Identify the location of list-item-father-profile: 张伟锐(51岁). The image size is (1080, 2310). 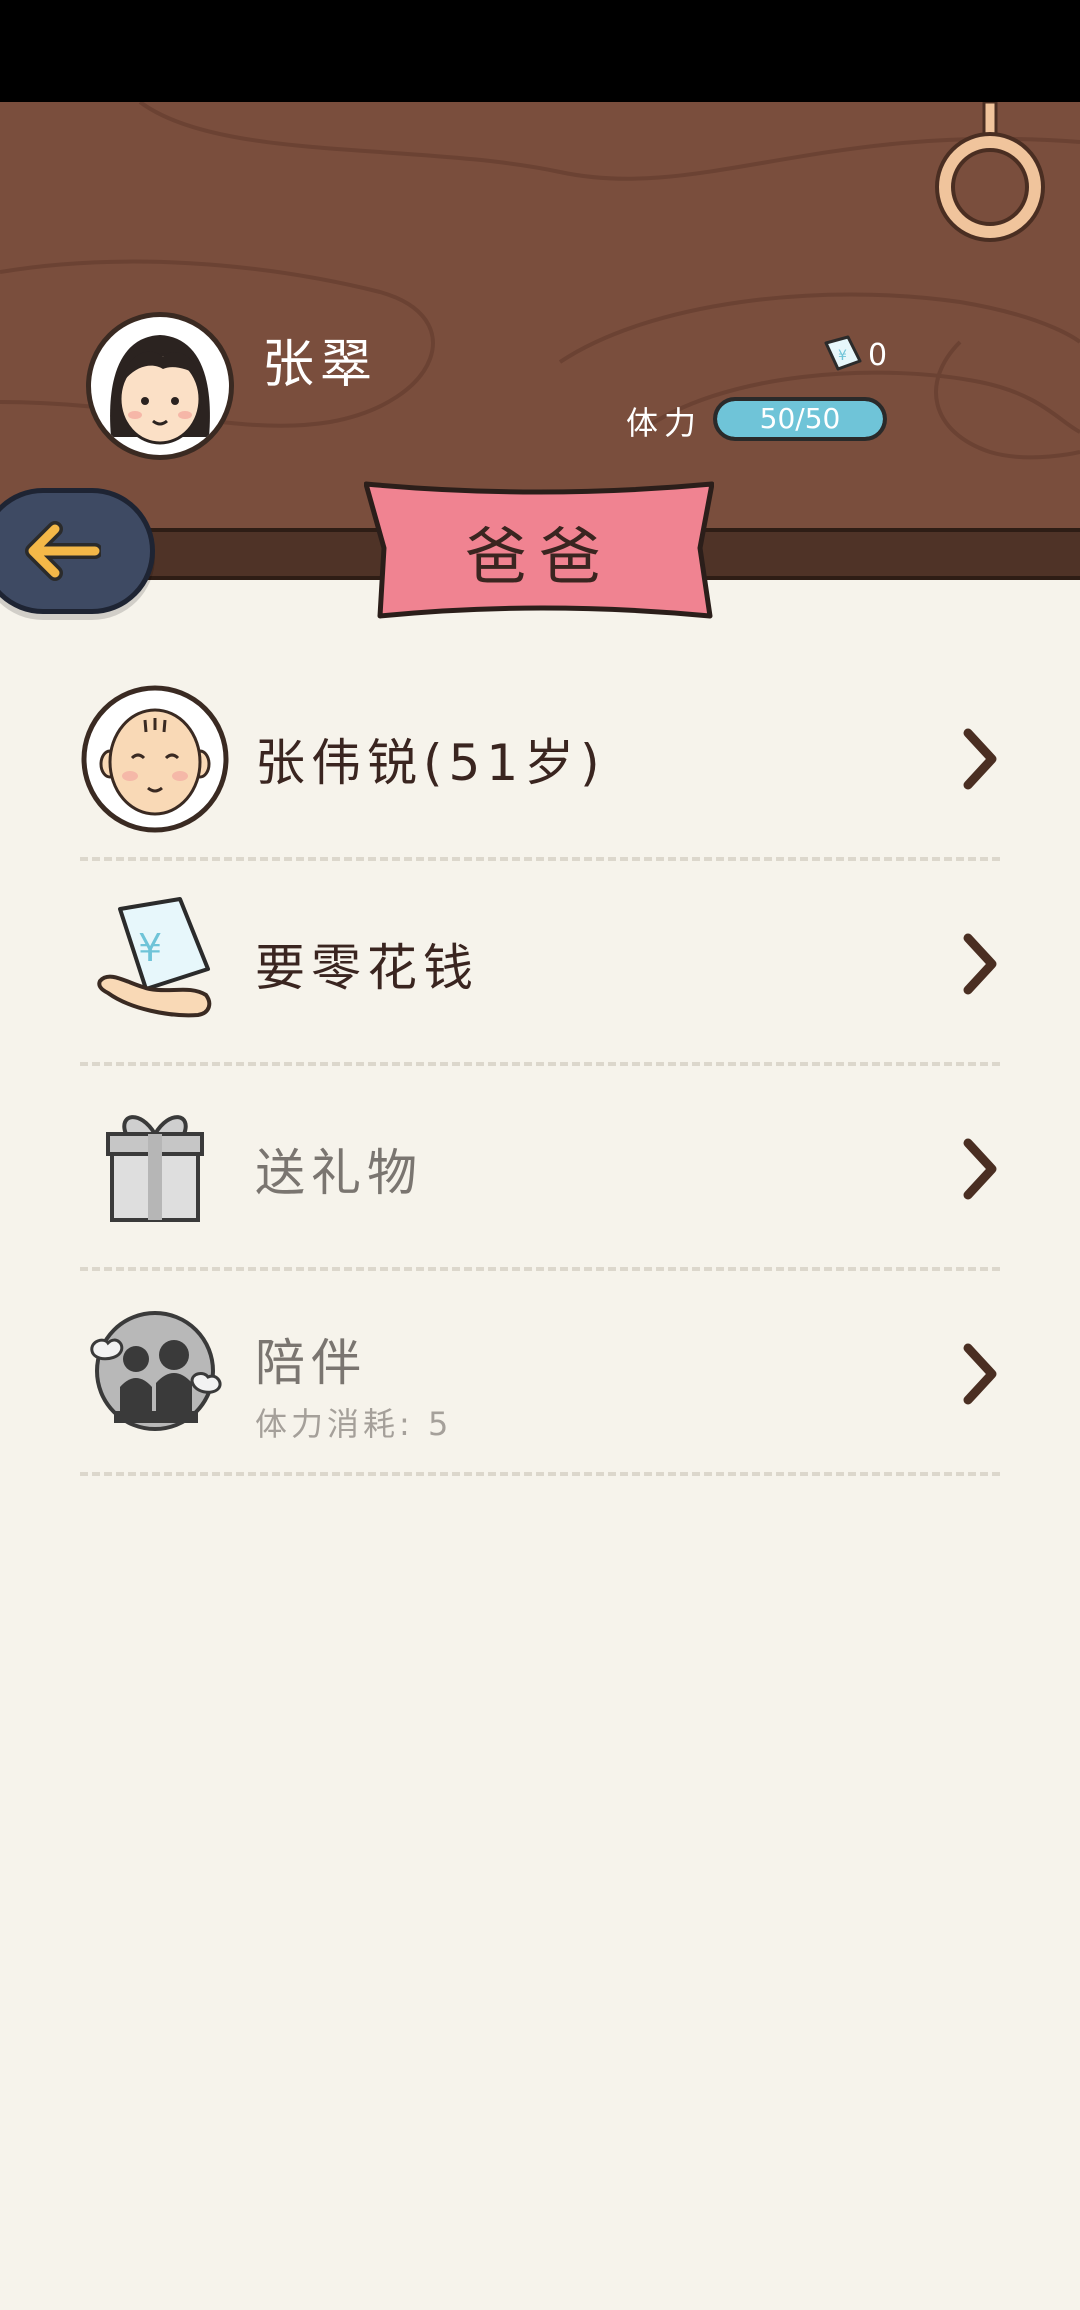
(540, 758).